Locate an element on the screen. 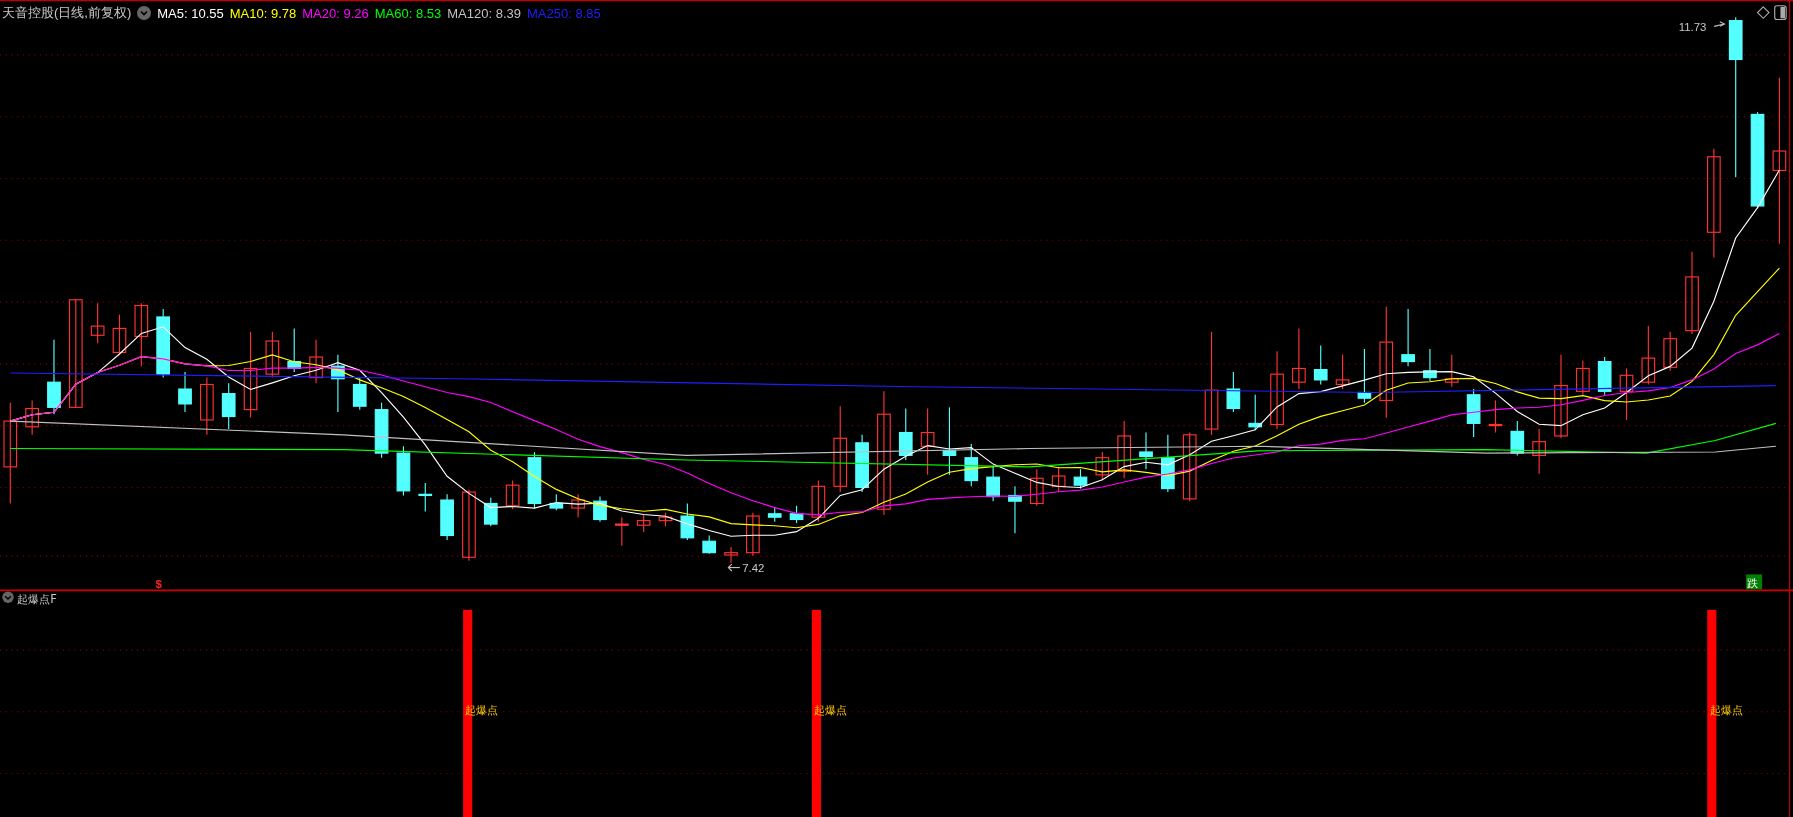  moving-average-value: MA120: 8.39 is located at coordinates (484, 13).